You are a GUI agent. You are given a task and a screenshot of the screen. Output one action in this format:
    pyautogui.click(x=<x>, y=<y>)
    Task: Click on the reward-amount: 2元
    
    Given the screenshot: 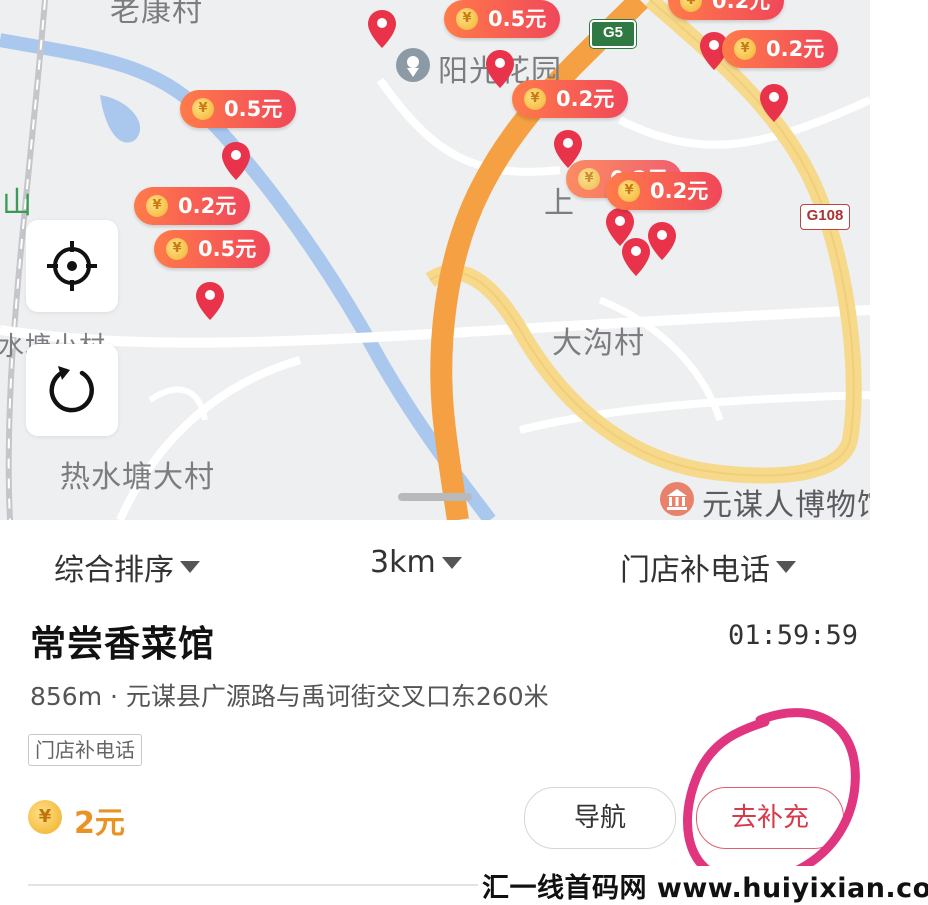 What is the action you would take?
    pyautogui.click(x=99, y=823)
    